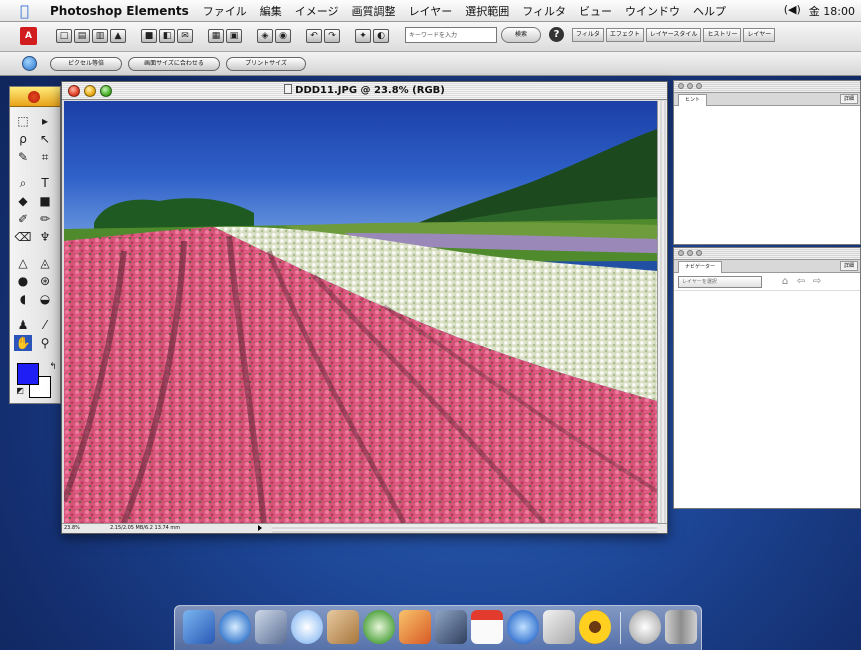 The width and height of the screenshot is (861, 650). I want to click on quick-fix-icon: ✦, so click(363, 36).